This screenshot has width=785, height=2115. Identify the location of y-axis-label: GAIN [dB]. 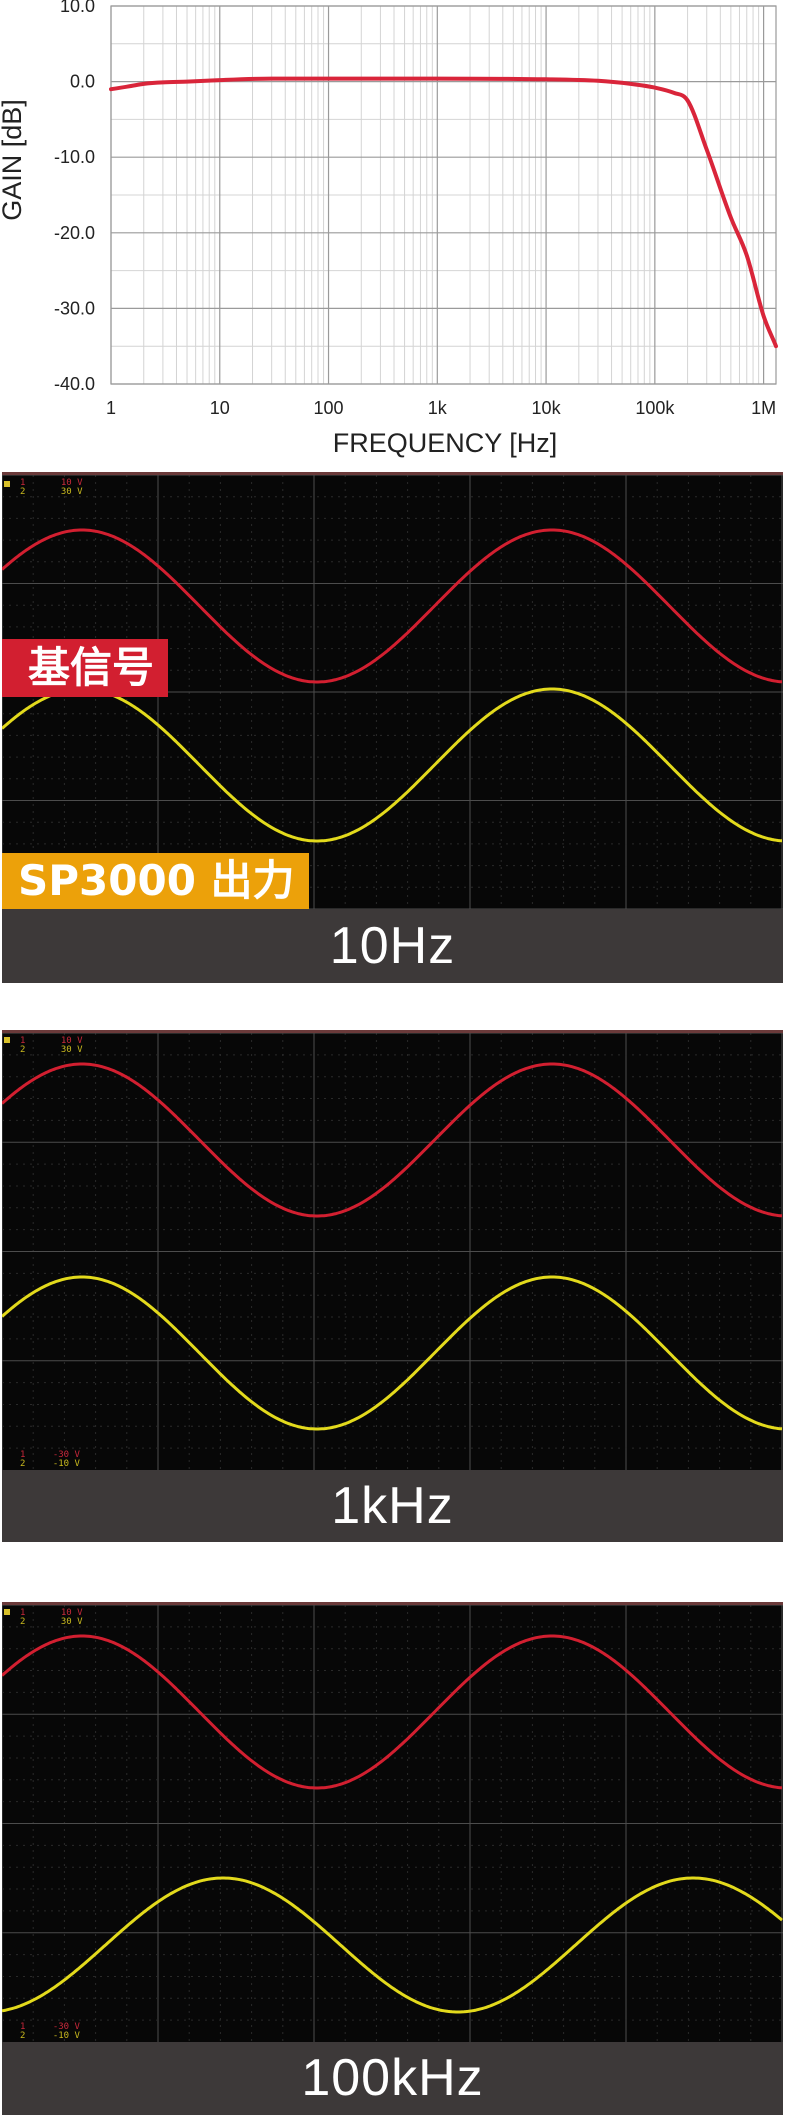
(13, 160).